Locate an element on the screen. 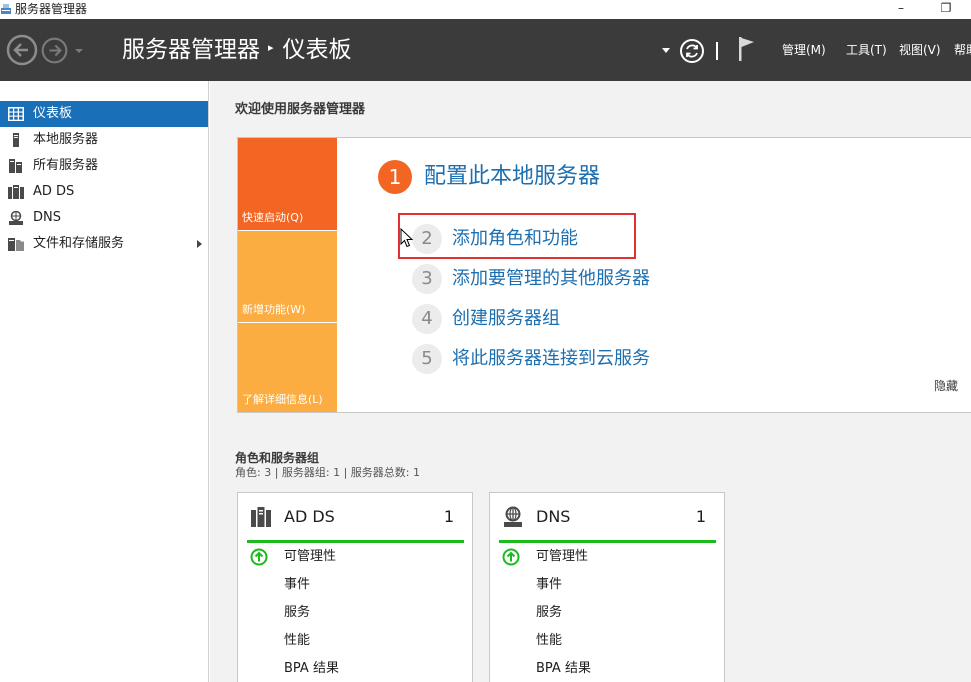 This screenshot has height=682, width=971. dashboard-grid-icon is located at coordinates (16, 114).